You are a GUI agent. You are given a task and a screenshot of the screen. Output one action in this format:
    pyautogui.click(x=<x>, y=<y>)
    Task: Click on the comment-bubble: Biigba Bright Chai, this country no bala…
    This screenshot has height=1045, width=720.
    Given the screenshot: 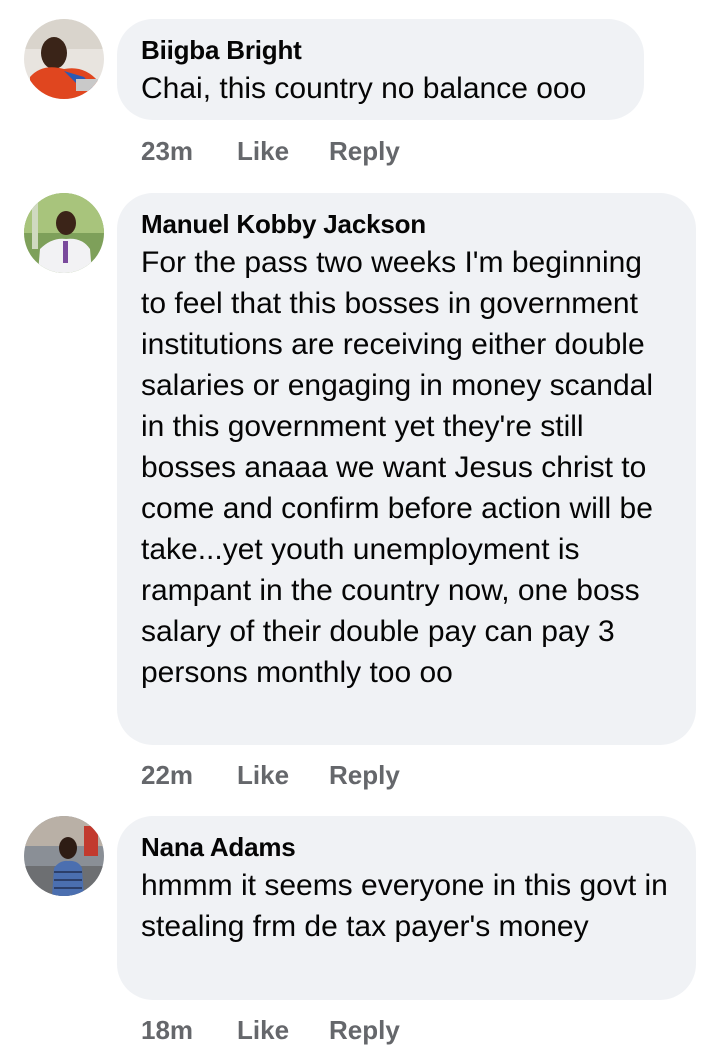 What is the action you would take?
    pyautogui.click(x=380, y=69)
    